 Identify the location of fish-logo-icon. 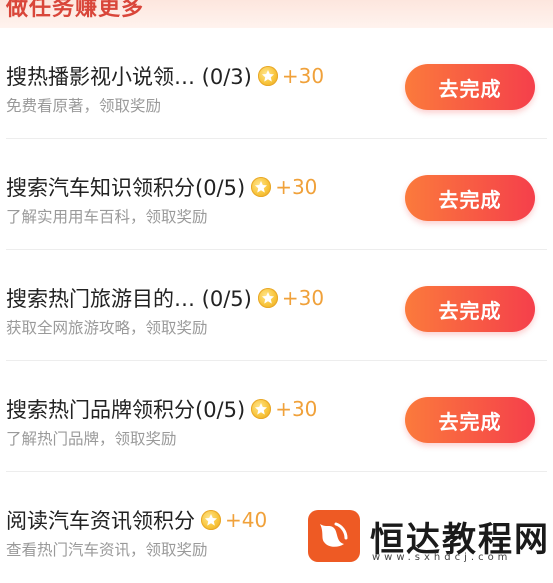
(334, 536).